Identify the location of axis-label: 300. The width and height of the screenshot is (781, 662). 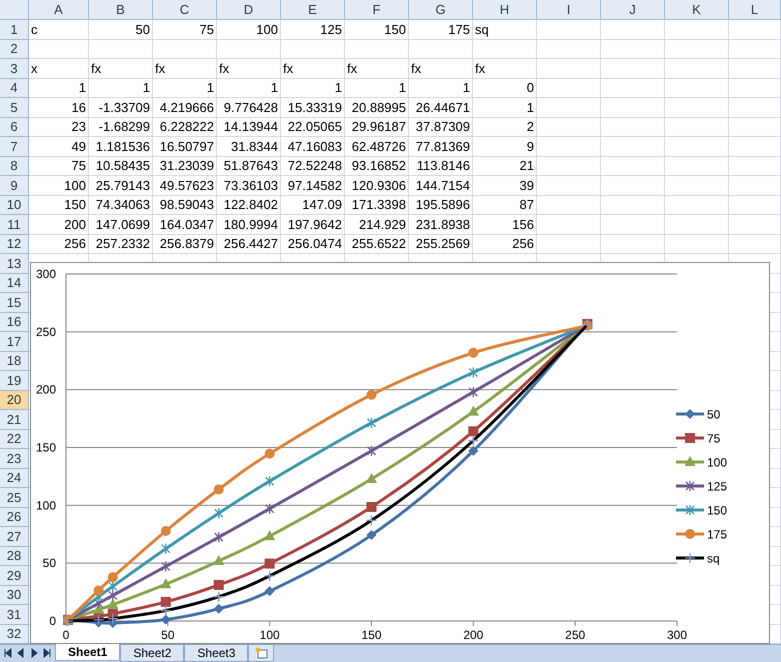
(677, 635).